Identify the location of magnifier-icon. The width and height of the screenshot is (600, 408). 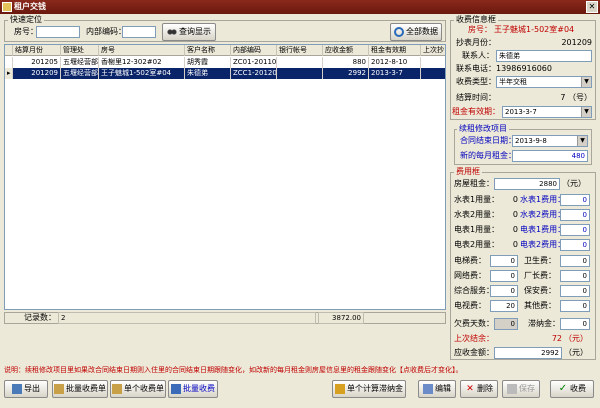
(399, 31).